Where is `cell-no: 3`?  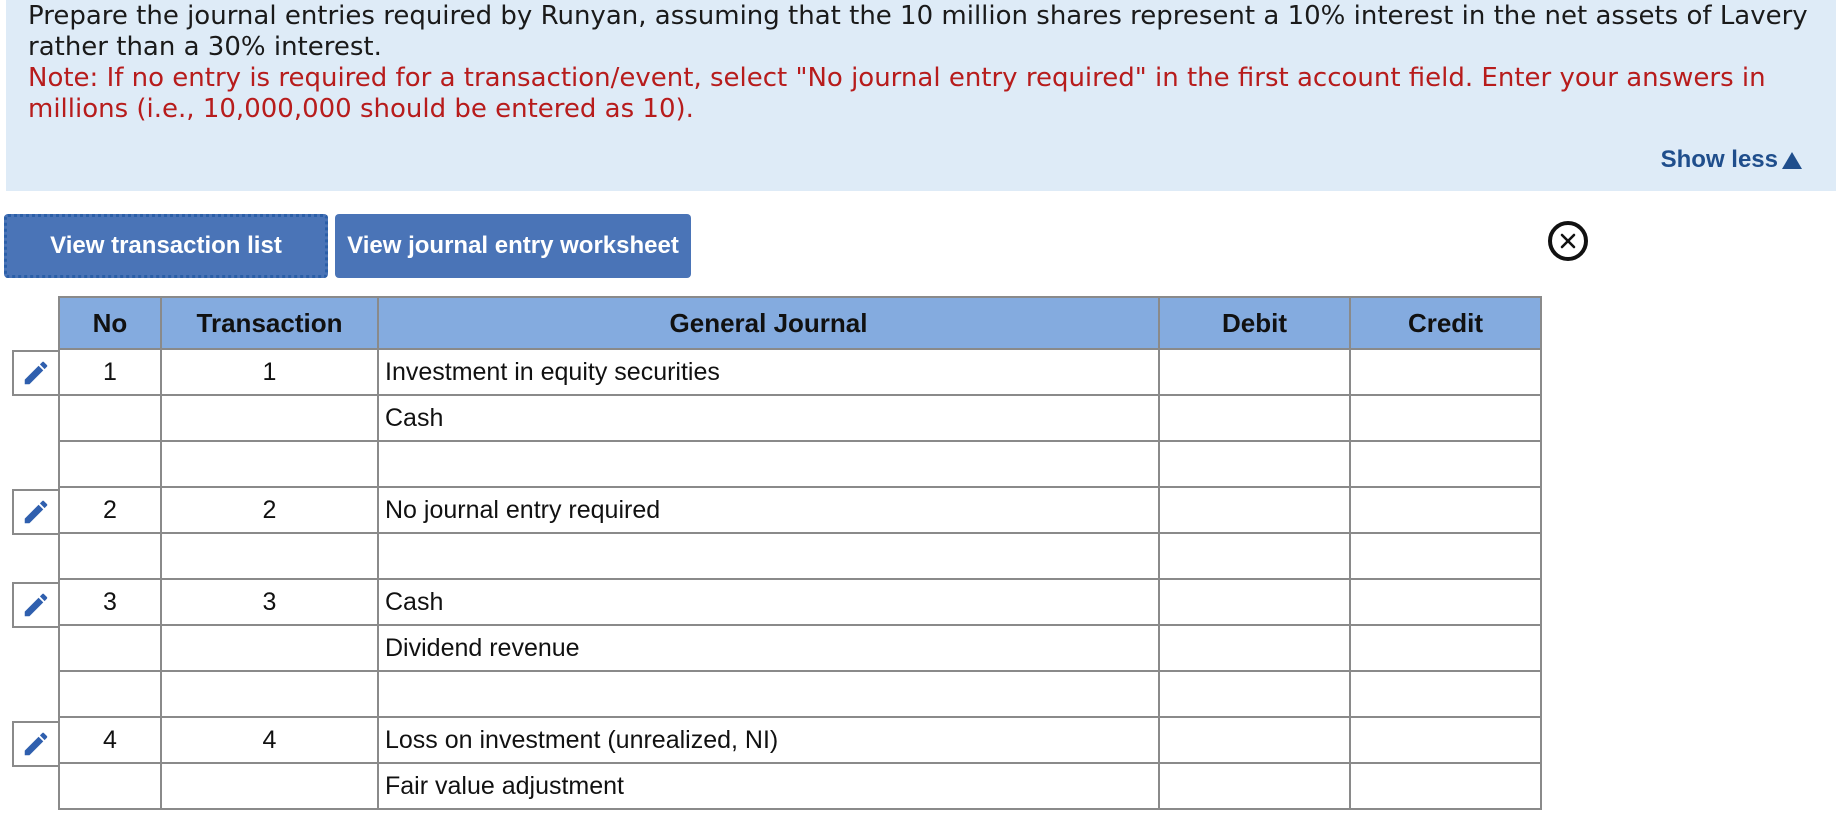 cell-no: 3 is located at coordinates (110, 602).